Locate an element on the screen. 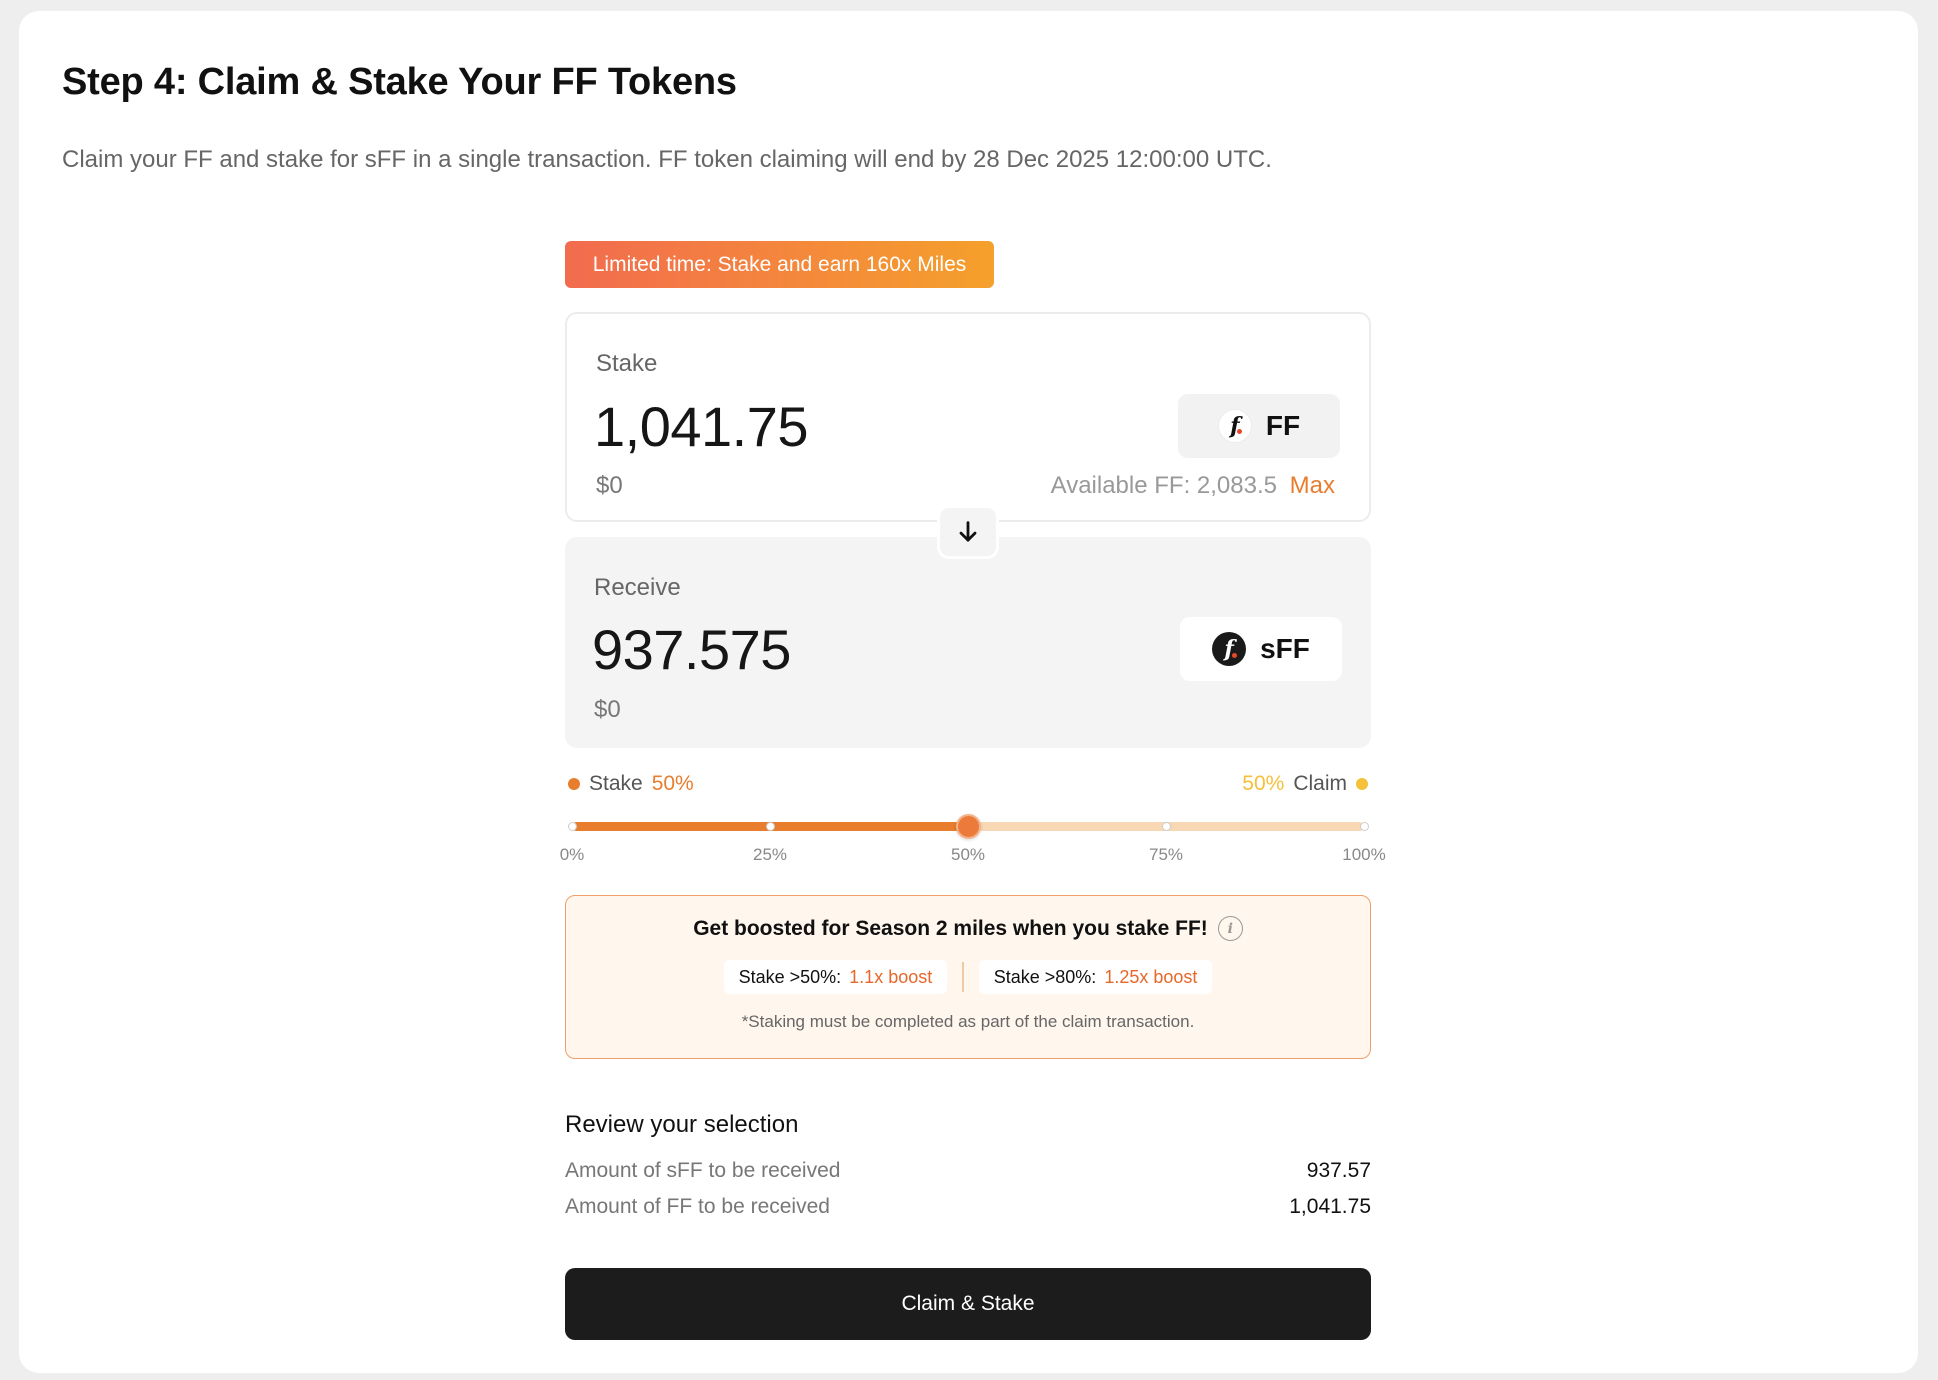  claim-legend-dot is located at coordinates (1362, 784).